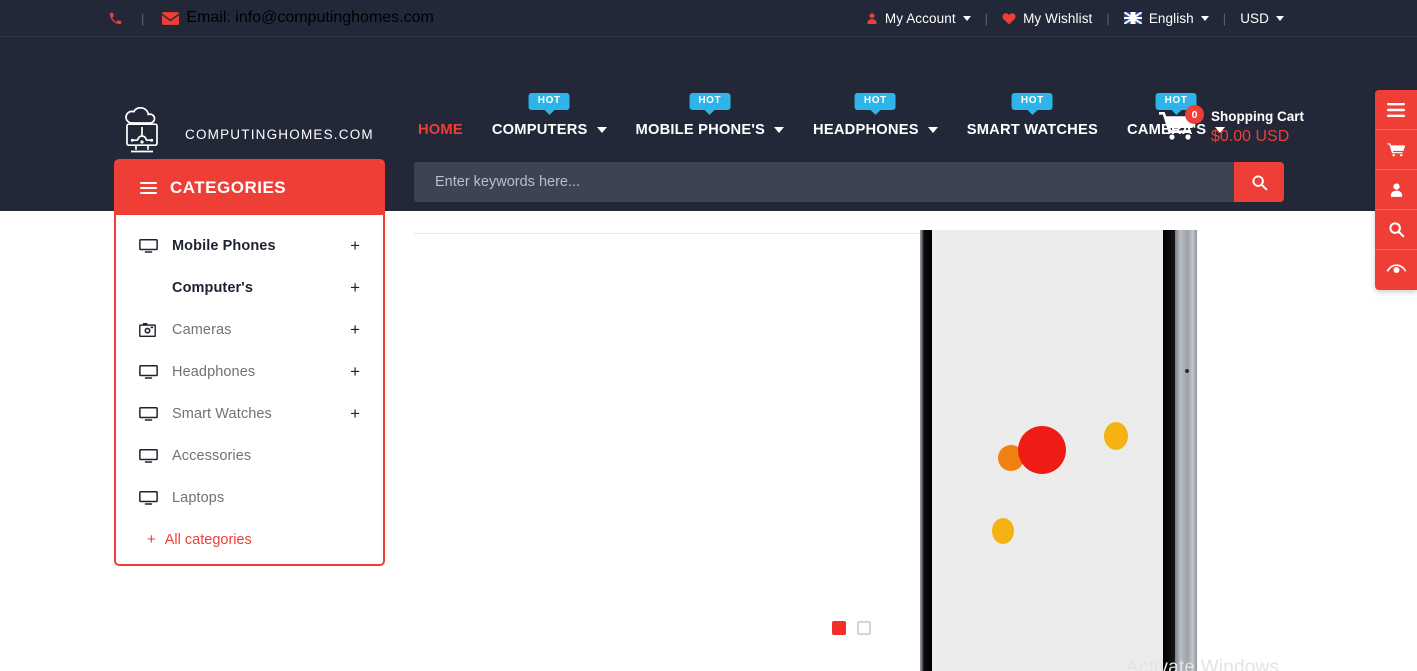 This screenshot has width=1417, height=671. Describe the element at coordinates (700, 130) in the screenshot. I see `nav-label: MOBILE PHONE'S` at that location.